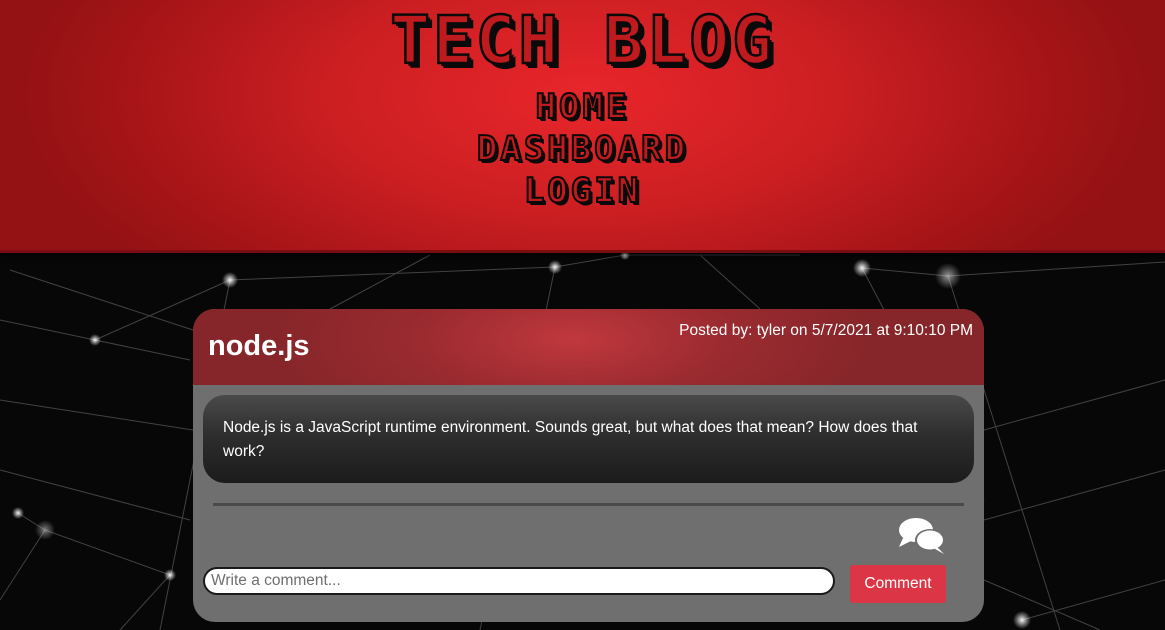  Describe the element at coordinates (582, 107) in the screenshot. I see `nav-home-link: HOME` at that location.